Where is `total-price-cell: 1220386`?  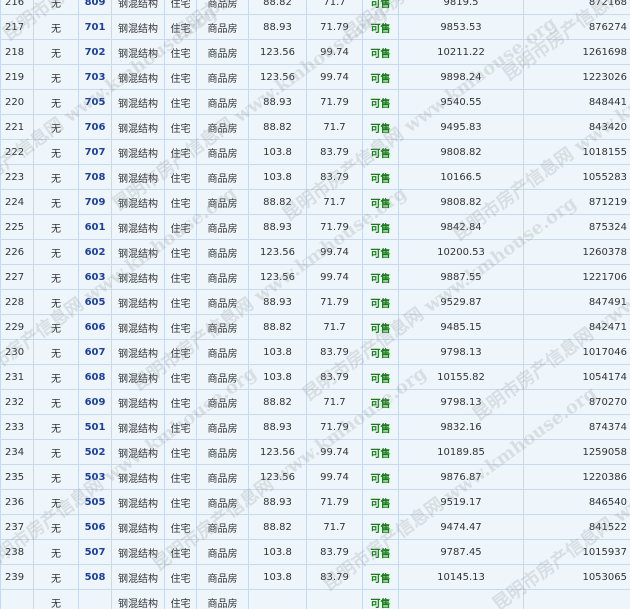 total-price-cell: 1220386 is located at coordinates (576, 477).